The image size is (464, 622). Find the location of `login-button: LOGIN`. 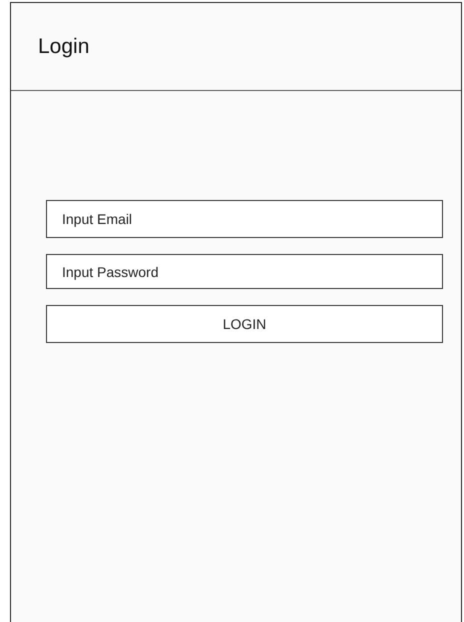

login-button: LOGIN is located at coordinates (244, 324).